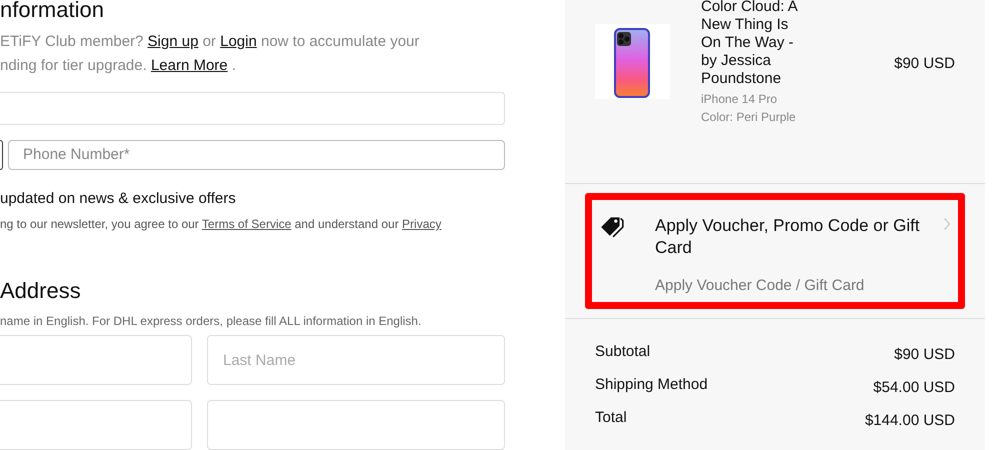 This screenshot has height=450, width=993. What do you see at coordinates (422, 224) in the screenshot?
I see `text-link: Privacy` at bounding box center [422, 224].